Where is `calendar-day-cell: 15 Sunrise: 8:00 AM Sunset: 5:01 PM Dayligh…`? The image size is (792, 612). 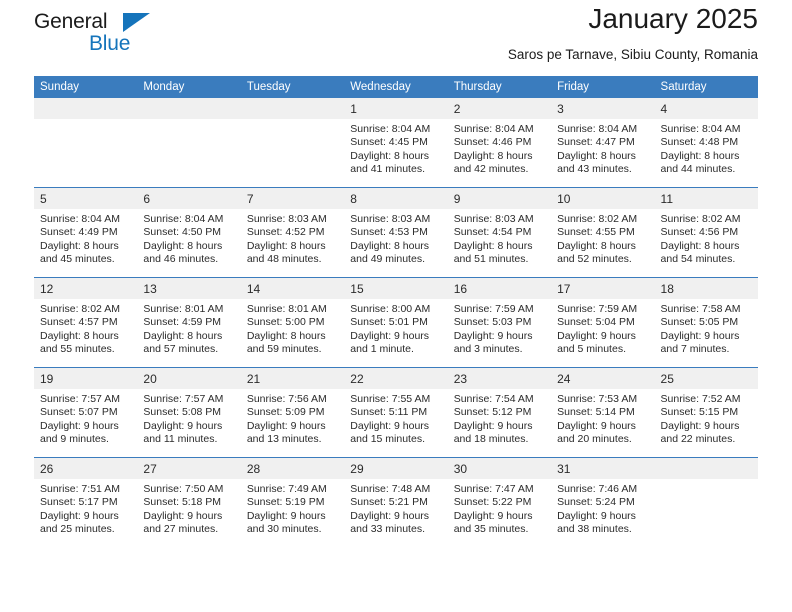 calendar-day-cell: 15 Sunrise: 8:00 AM Sunset: 5:01 PM Dayligh… is located at coordinates (396, 322).